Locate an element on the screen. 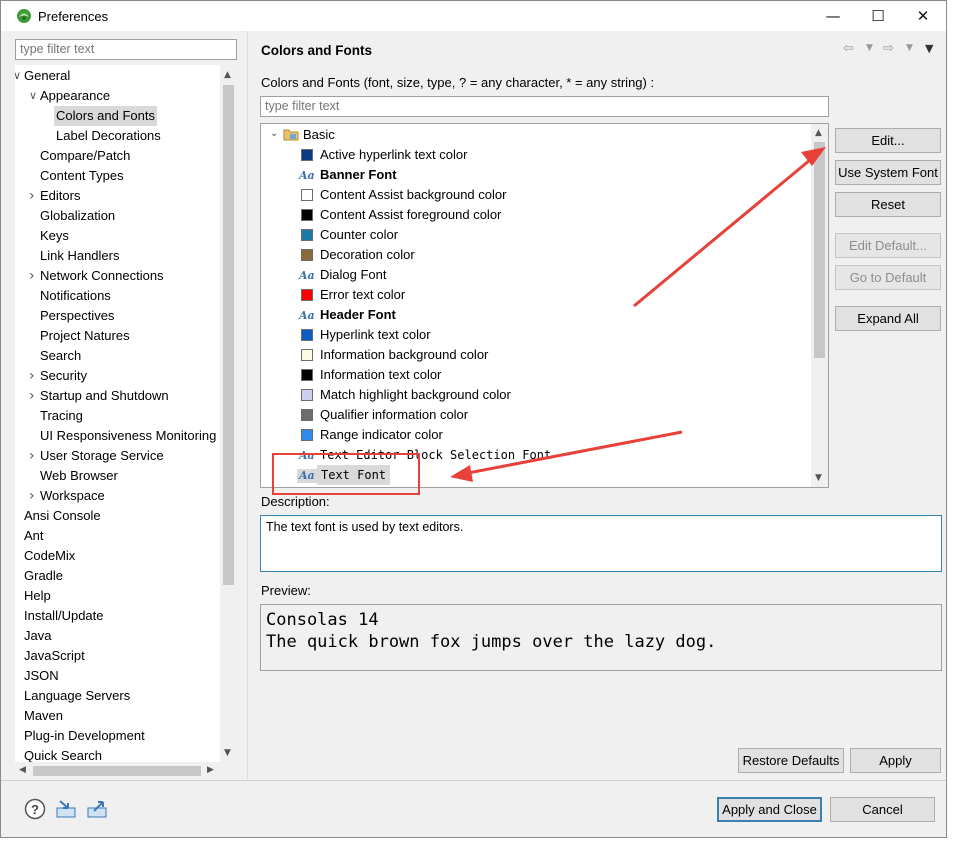 This screenshot has width=954, height=845. font-icon: Aa is located at coordinates (307, 315).